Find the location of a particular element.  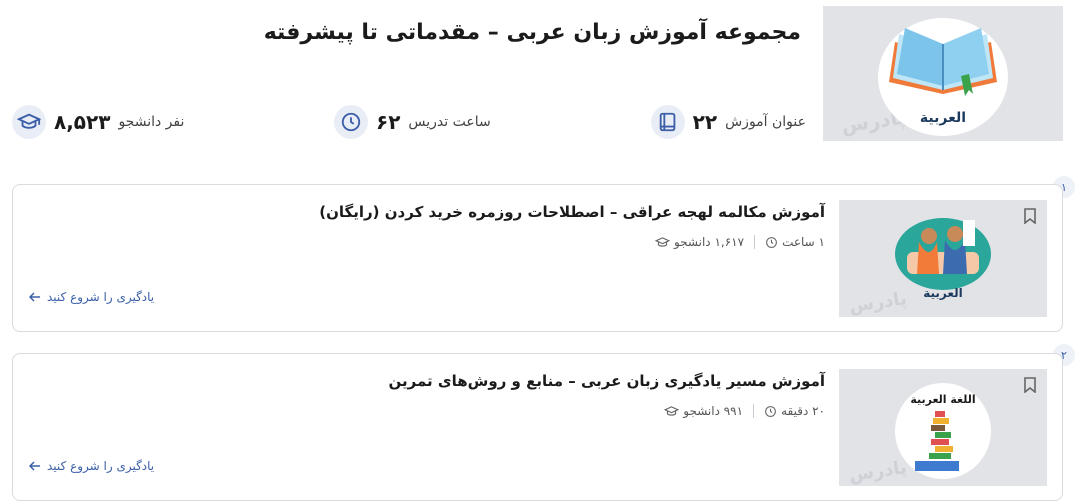

stat-hours: ۶۲ ساعت تدریس is located at coordinates (412, 122).